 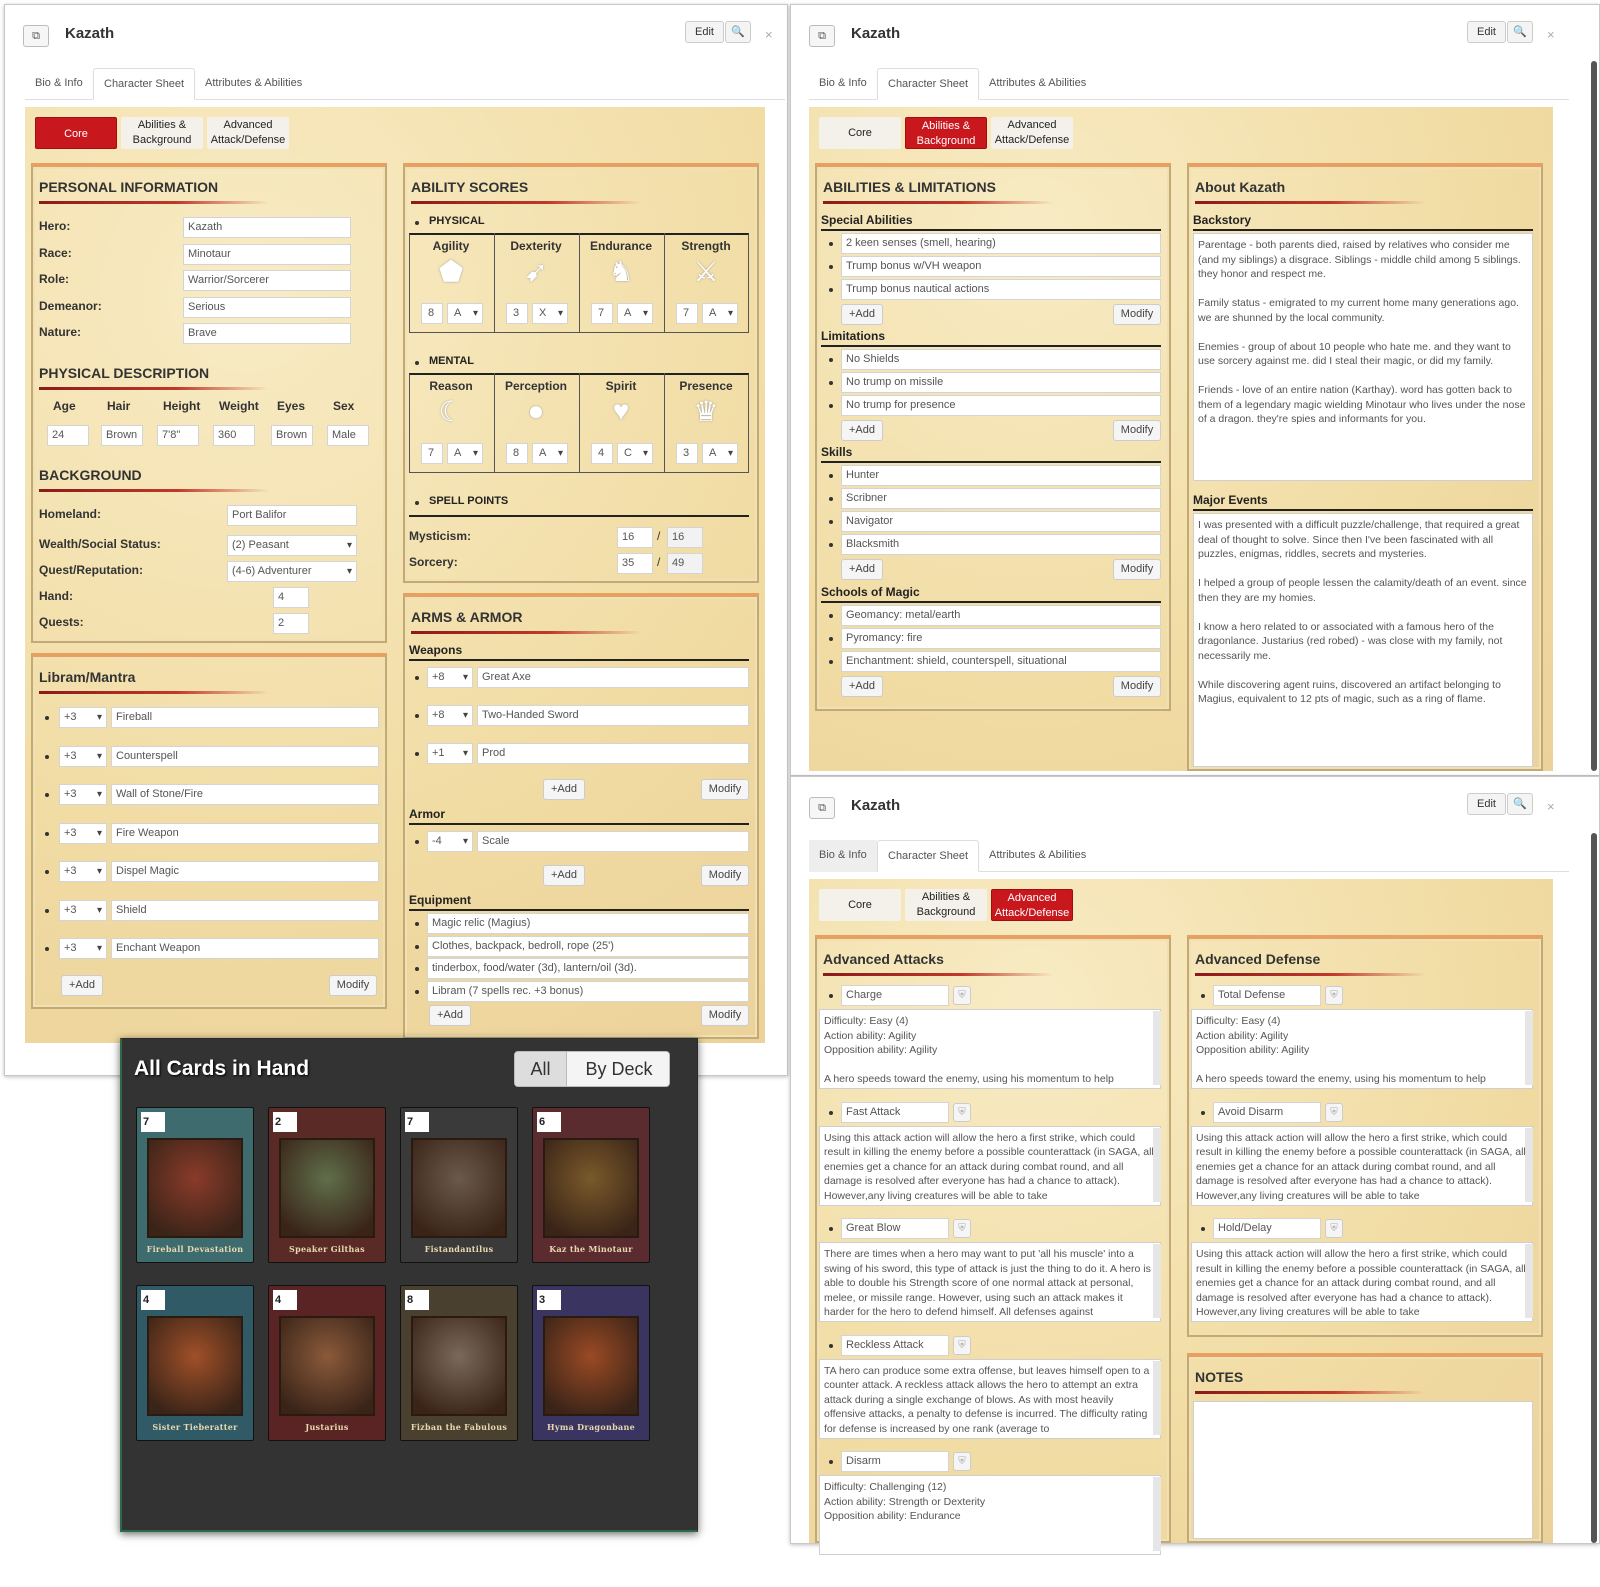 I want to click on stat-score: 3, so click(x=687, y=453).